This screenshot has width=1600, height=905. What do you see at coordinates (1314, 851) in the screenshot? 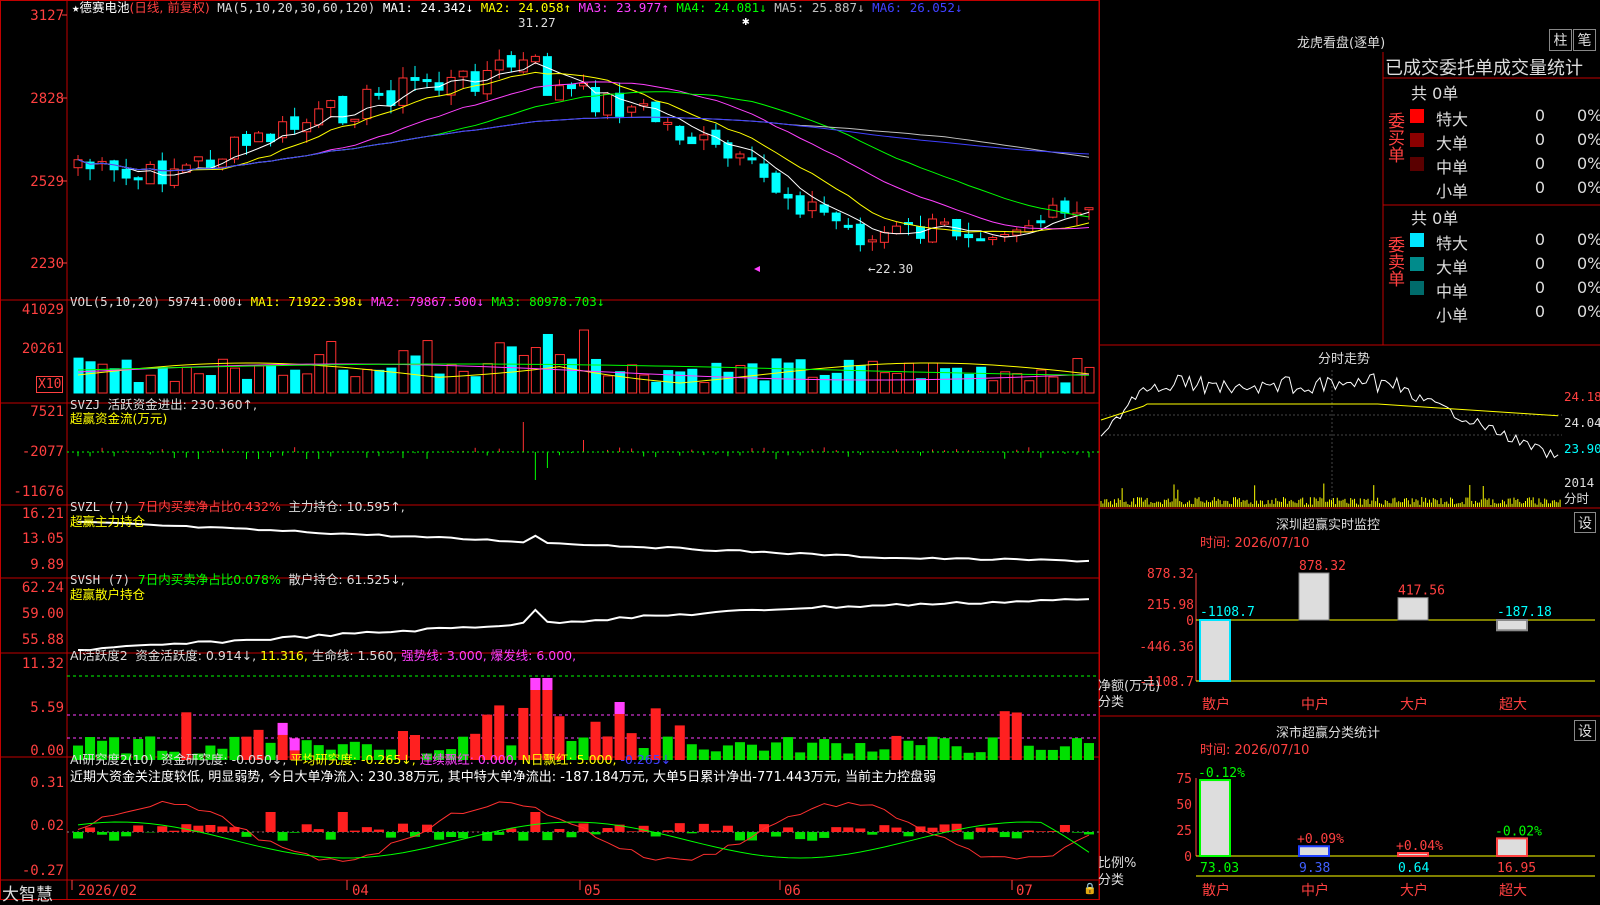
I see `ratio-bar` at bounding box center [1314, 851].